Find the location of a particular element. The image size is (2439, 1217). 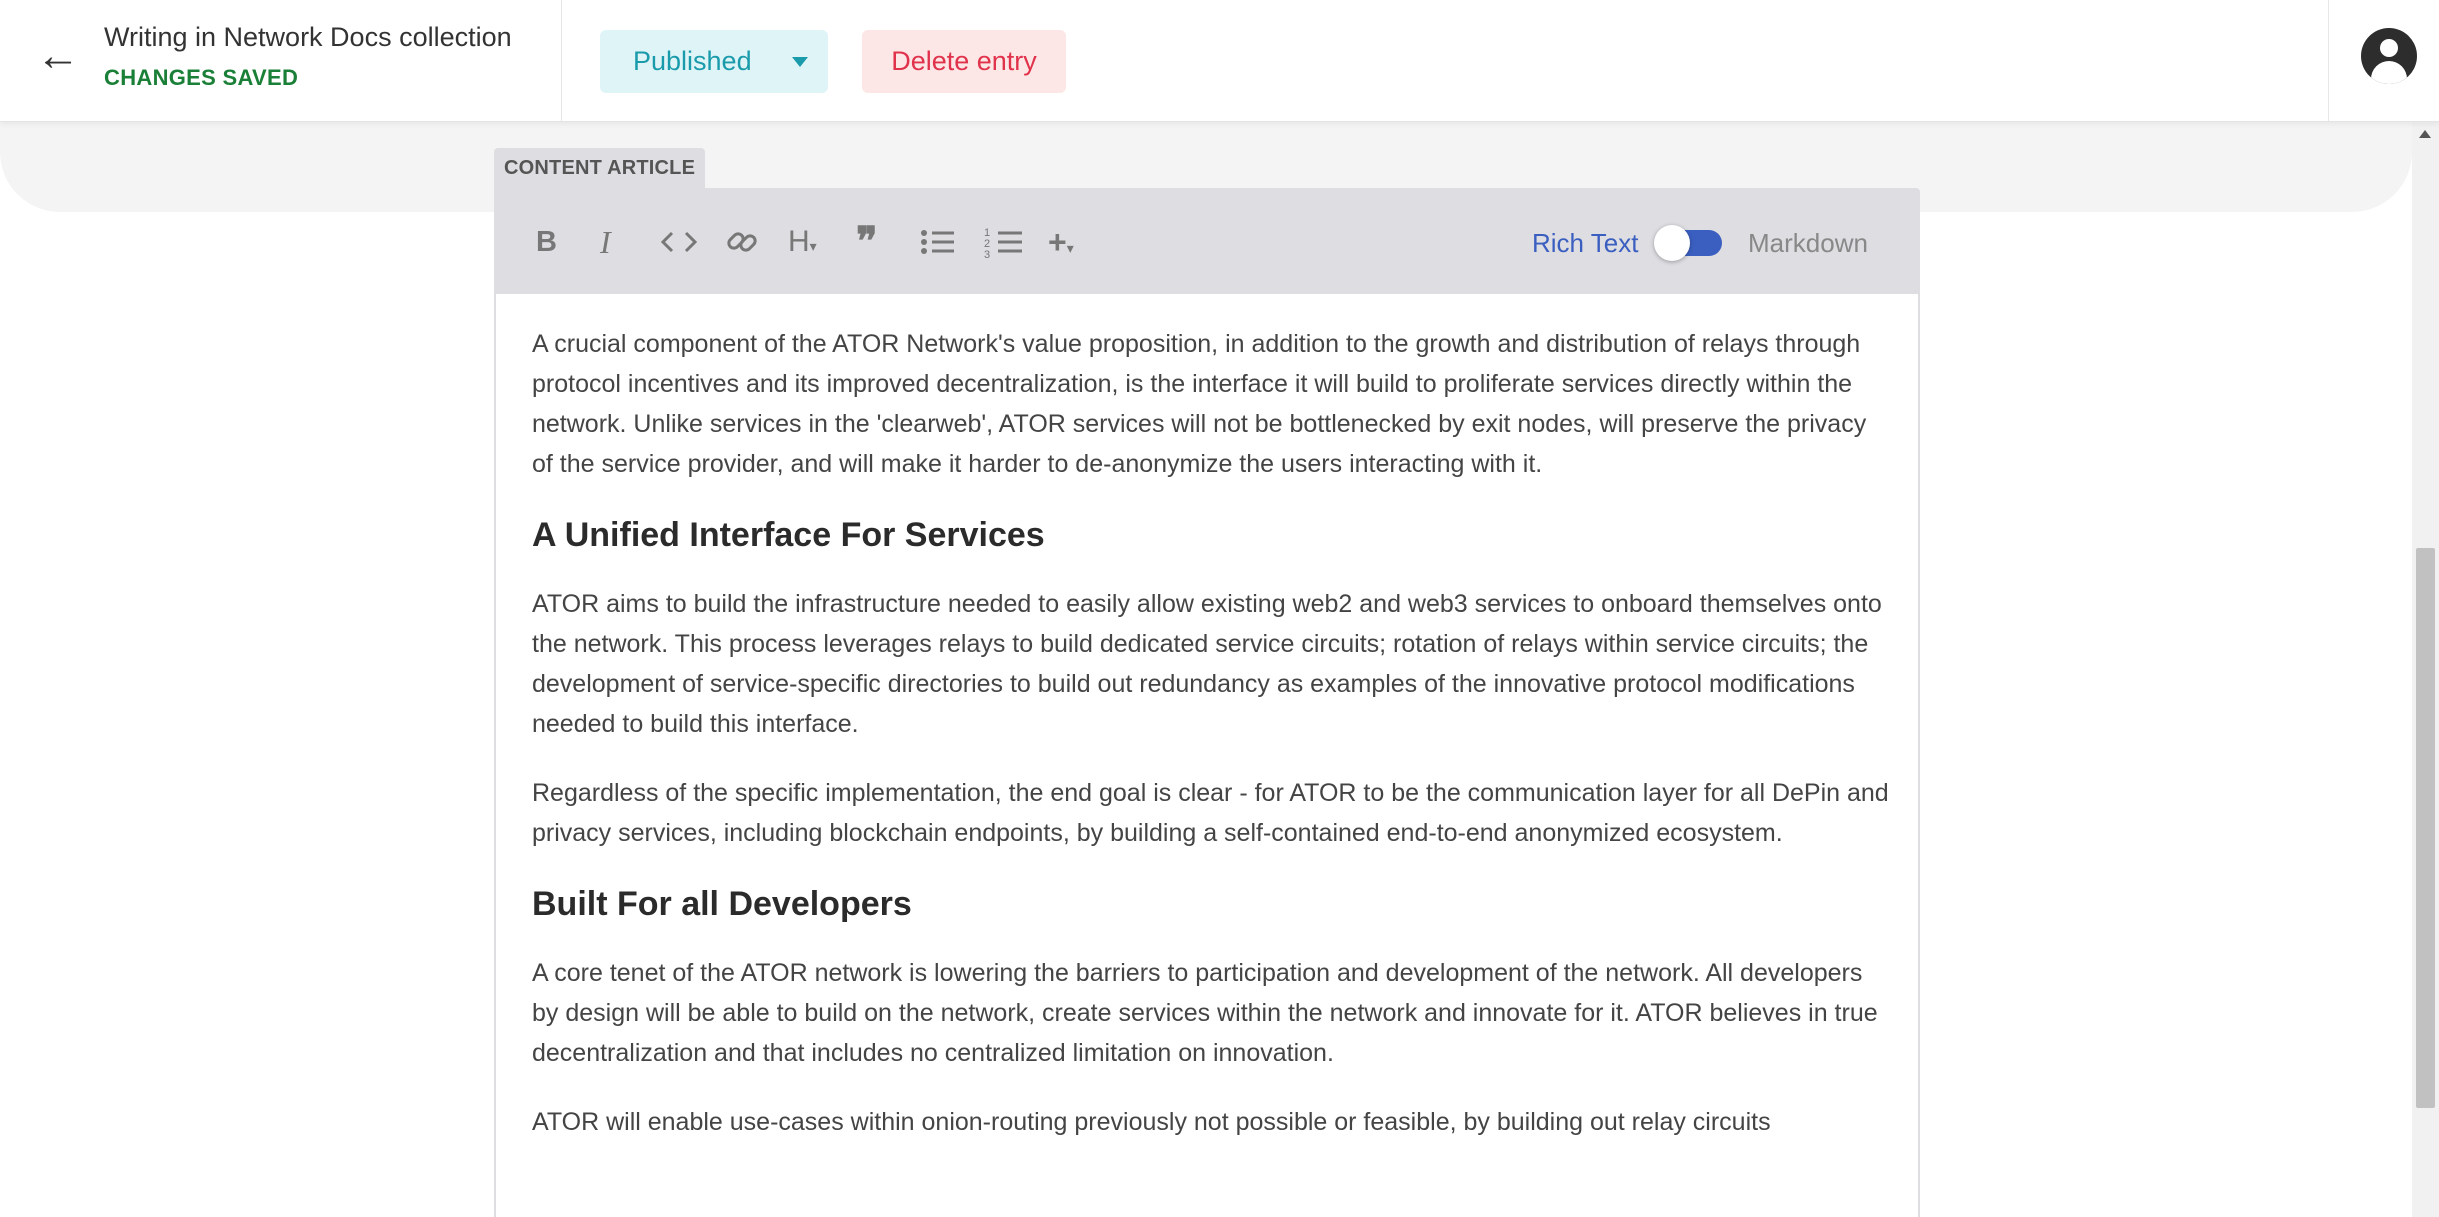

back-arrow-icon: ← is located at coordinates (58, 56).